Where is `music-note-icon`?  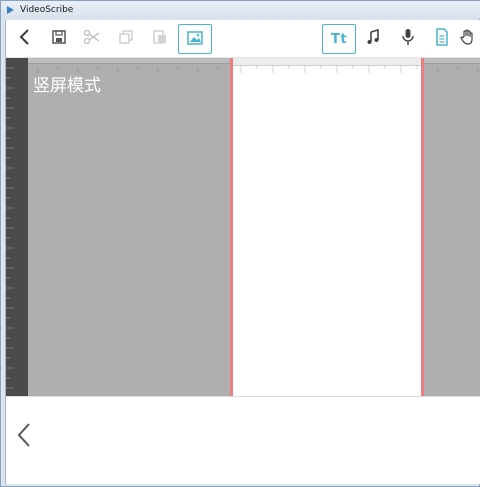
music-note-icon is located at coordinates (373, 38).